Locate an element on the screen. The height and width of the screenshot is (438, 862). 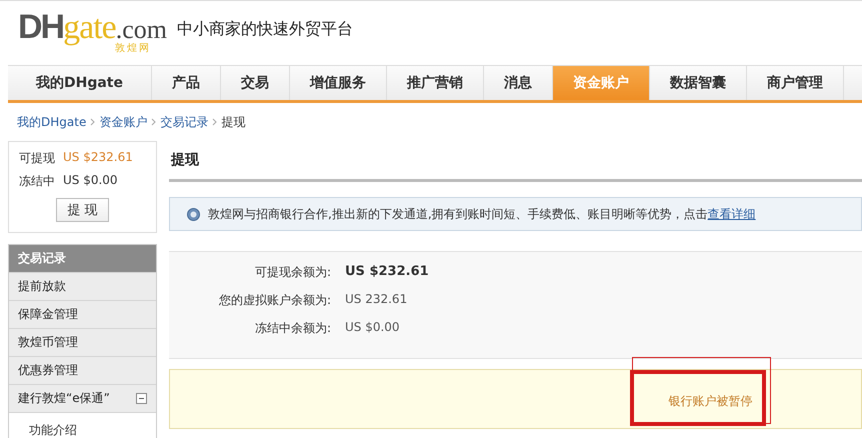
menu-item: 敦煌币管理 is located at coordinates (82, 342).